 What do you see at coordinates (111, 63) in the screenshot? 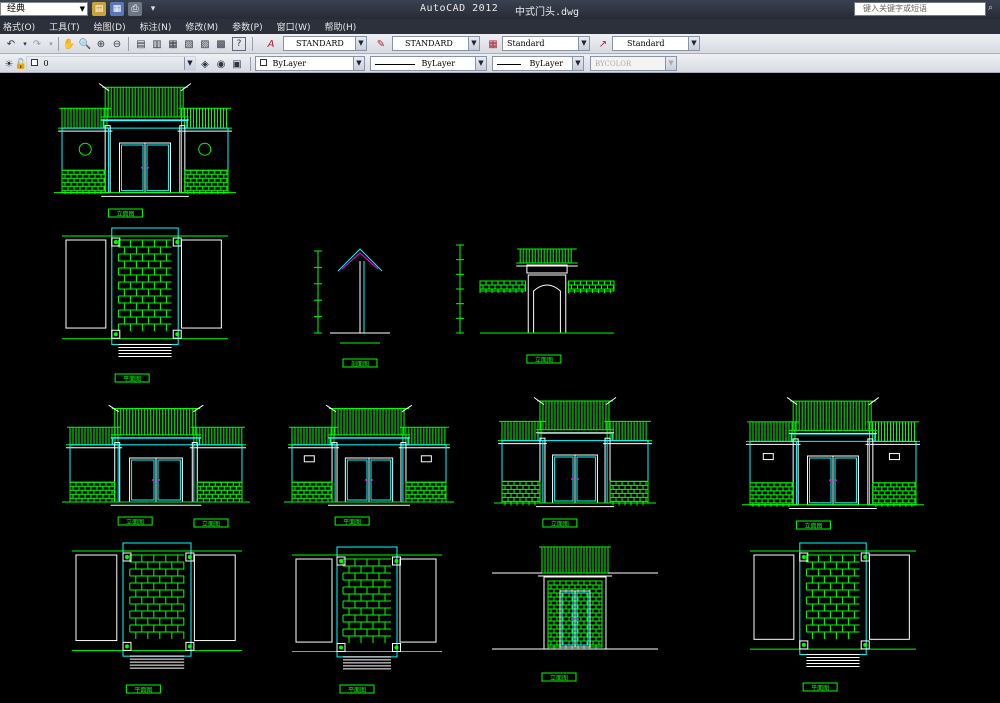
I see `layer-select: 0 ▼` at bounding box center [111, 63].